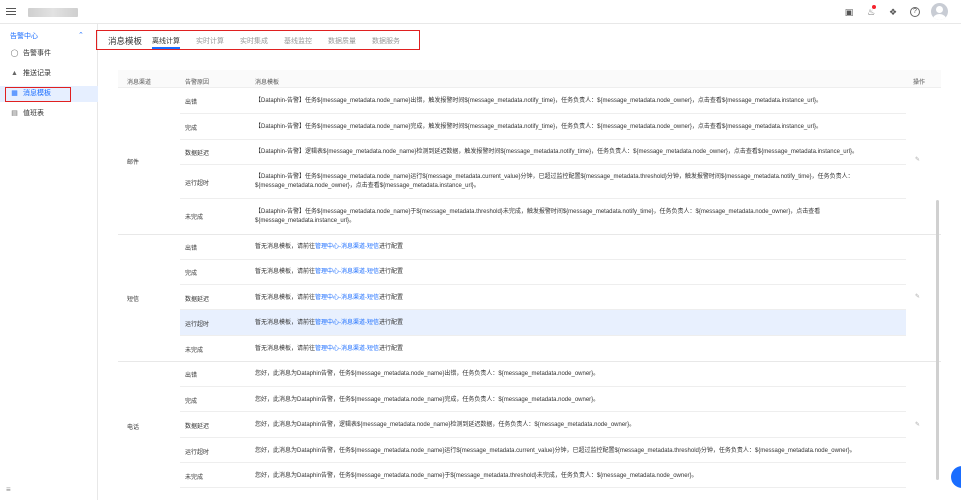 The width and height of the screenshot is (961, 500). I want to click on alert-icon: ◯, so click(14, 53).